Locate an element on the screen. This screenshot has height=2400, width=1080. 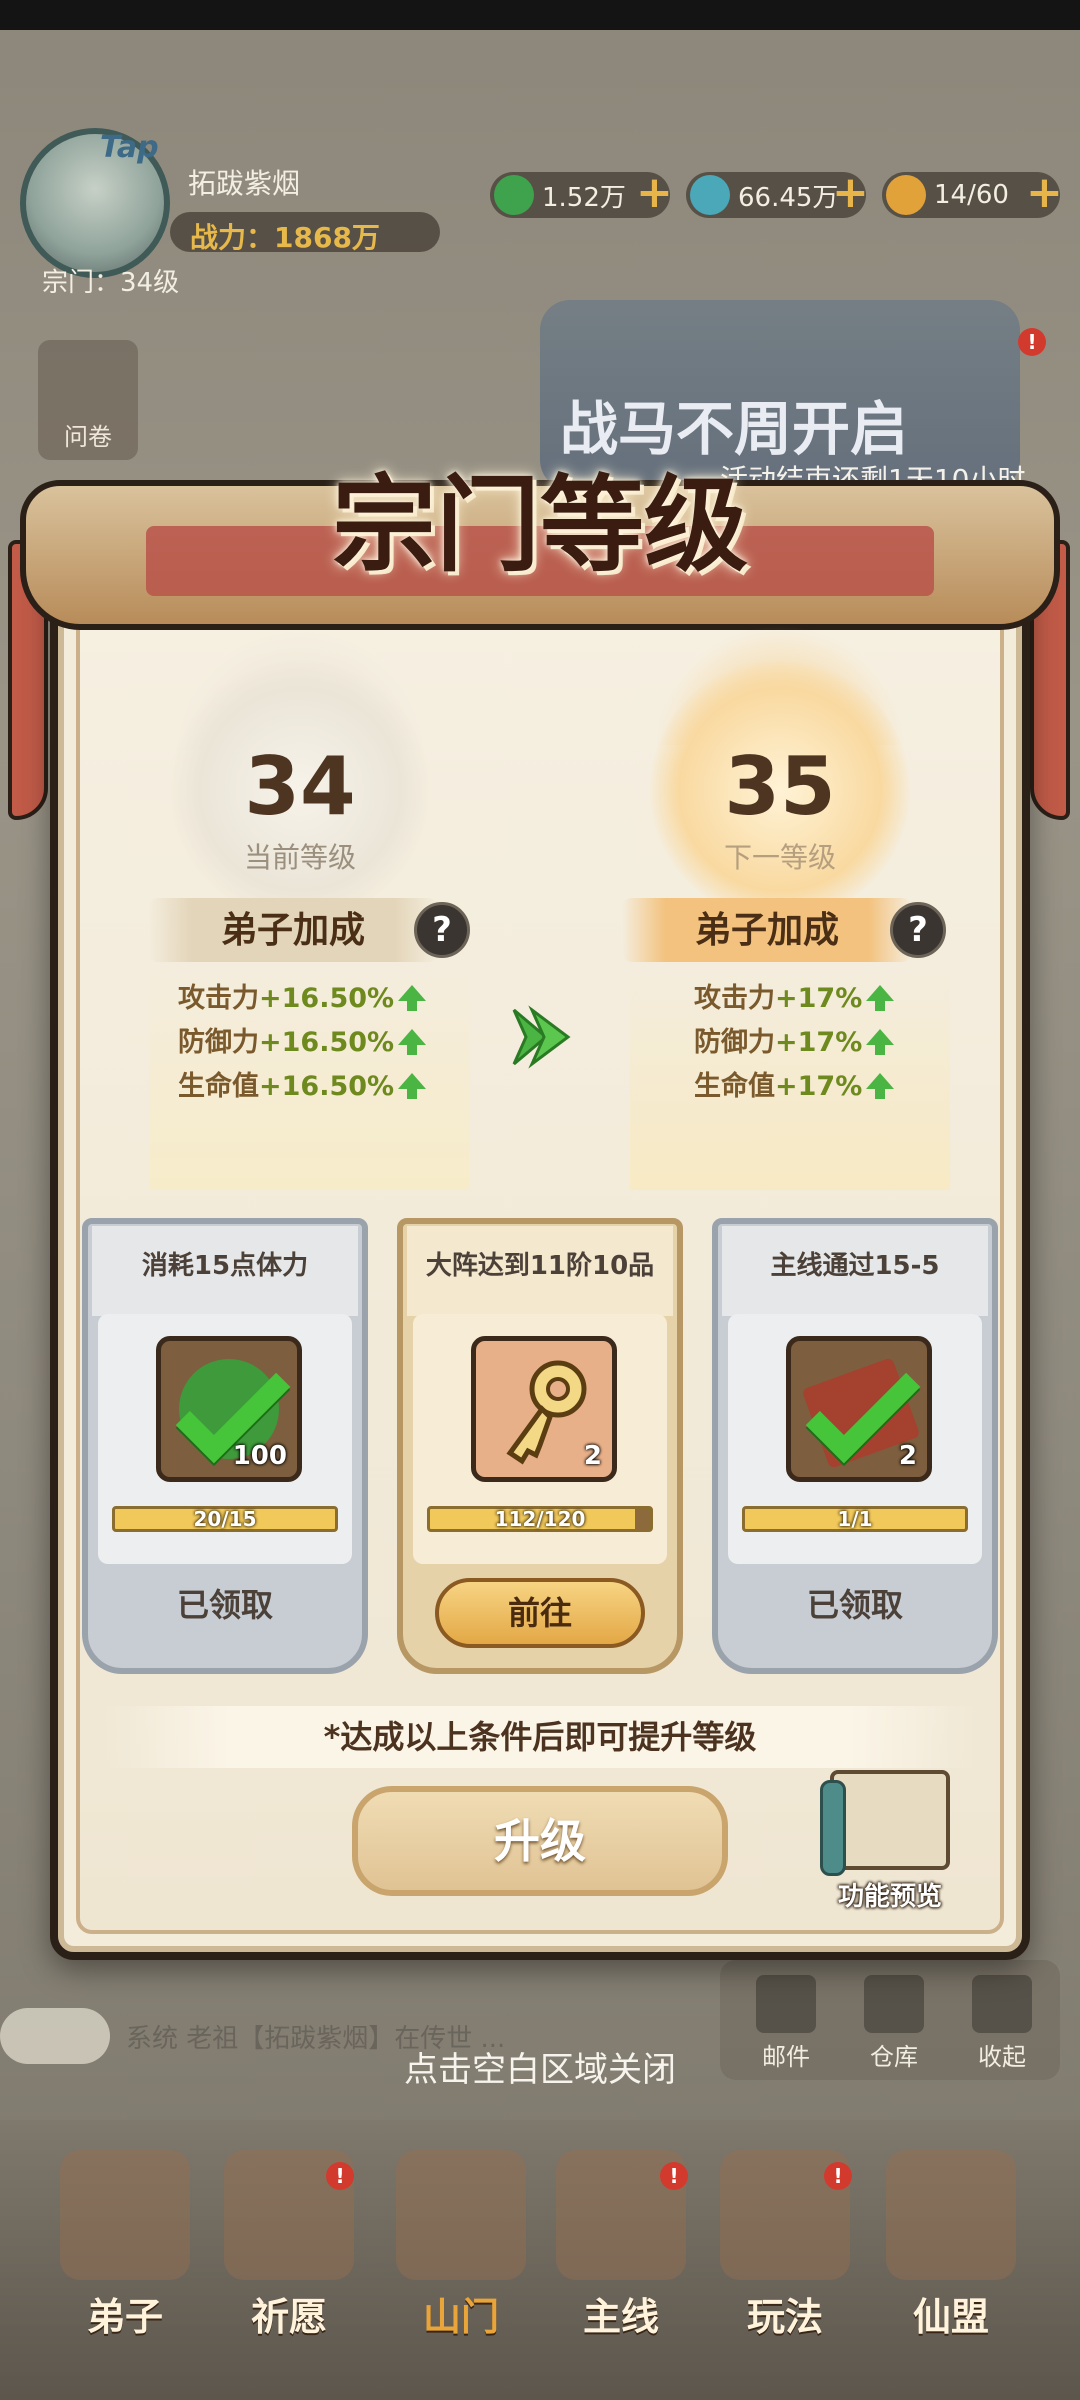
resource-stamina: 14/60 + is located at coordinates (972, 194).